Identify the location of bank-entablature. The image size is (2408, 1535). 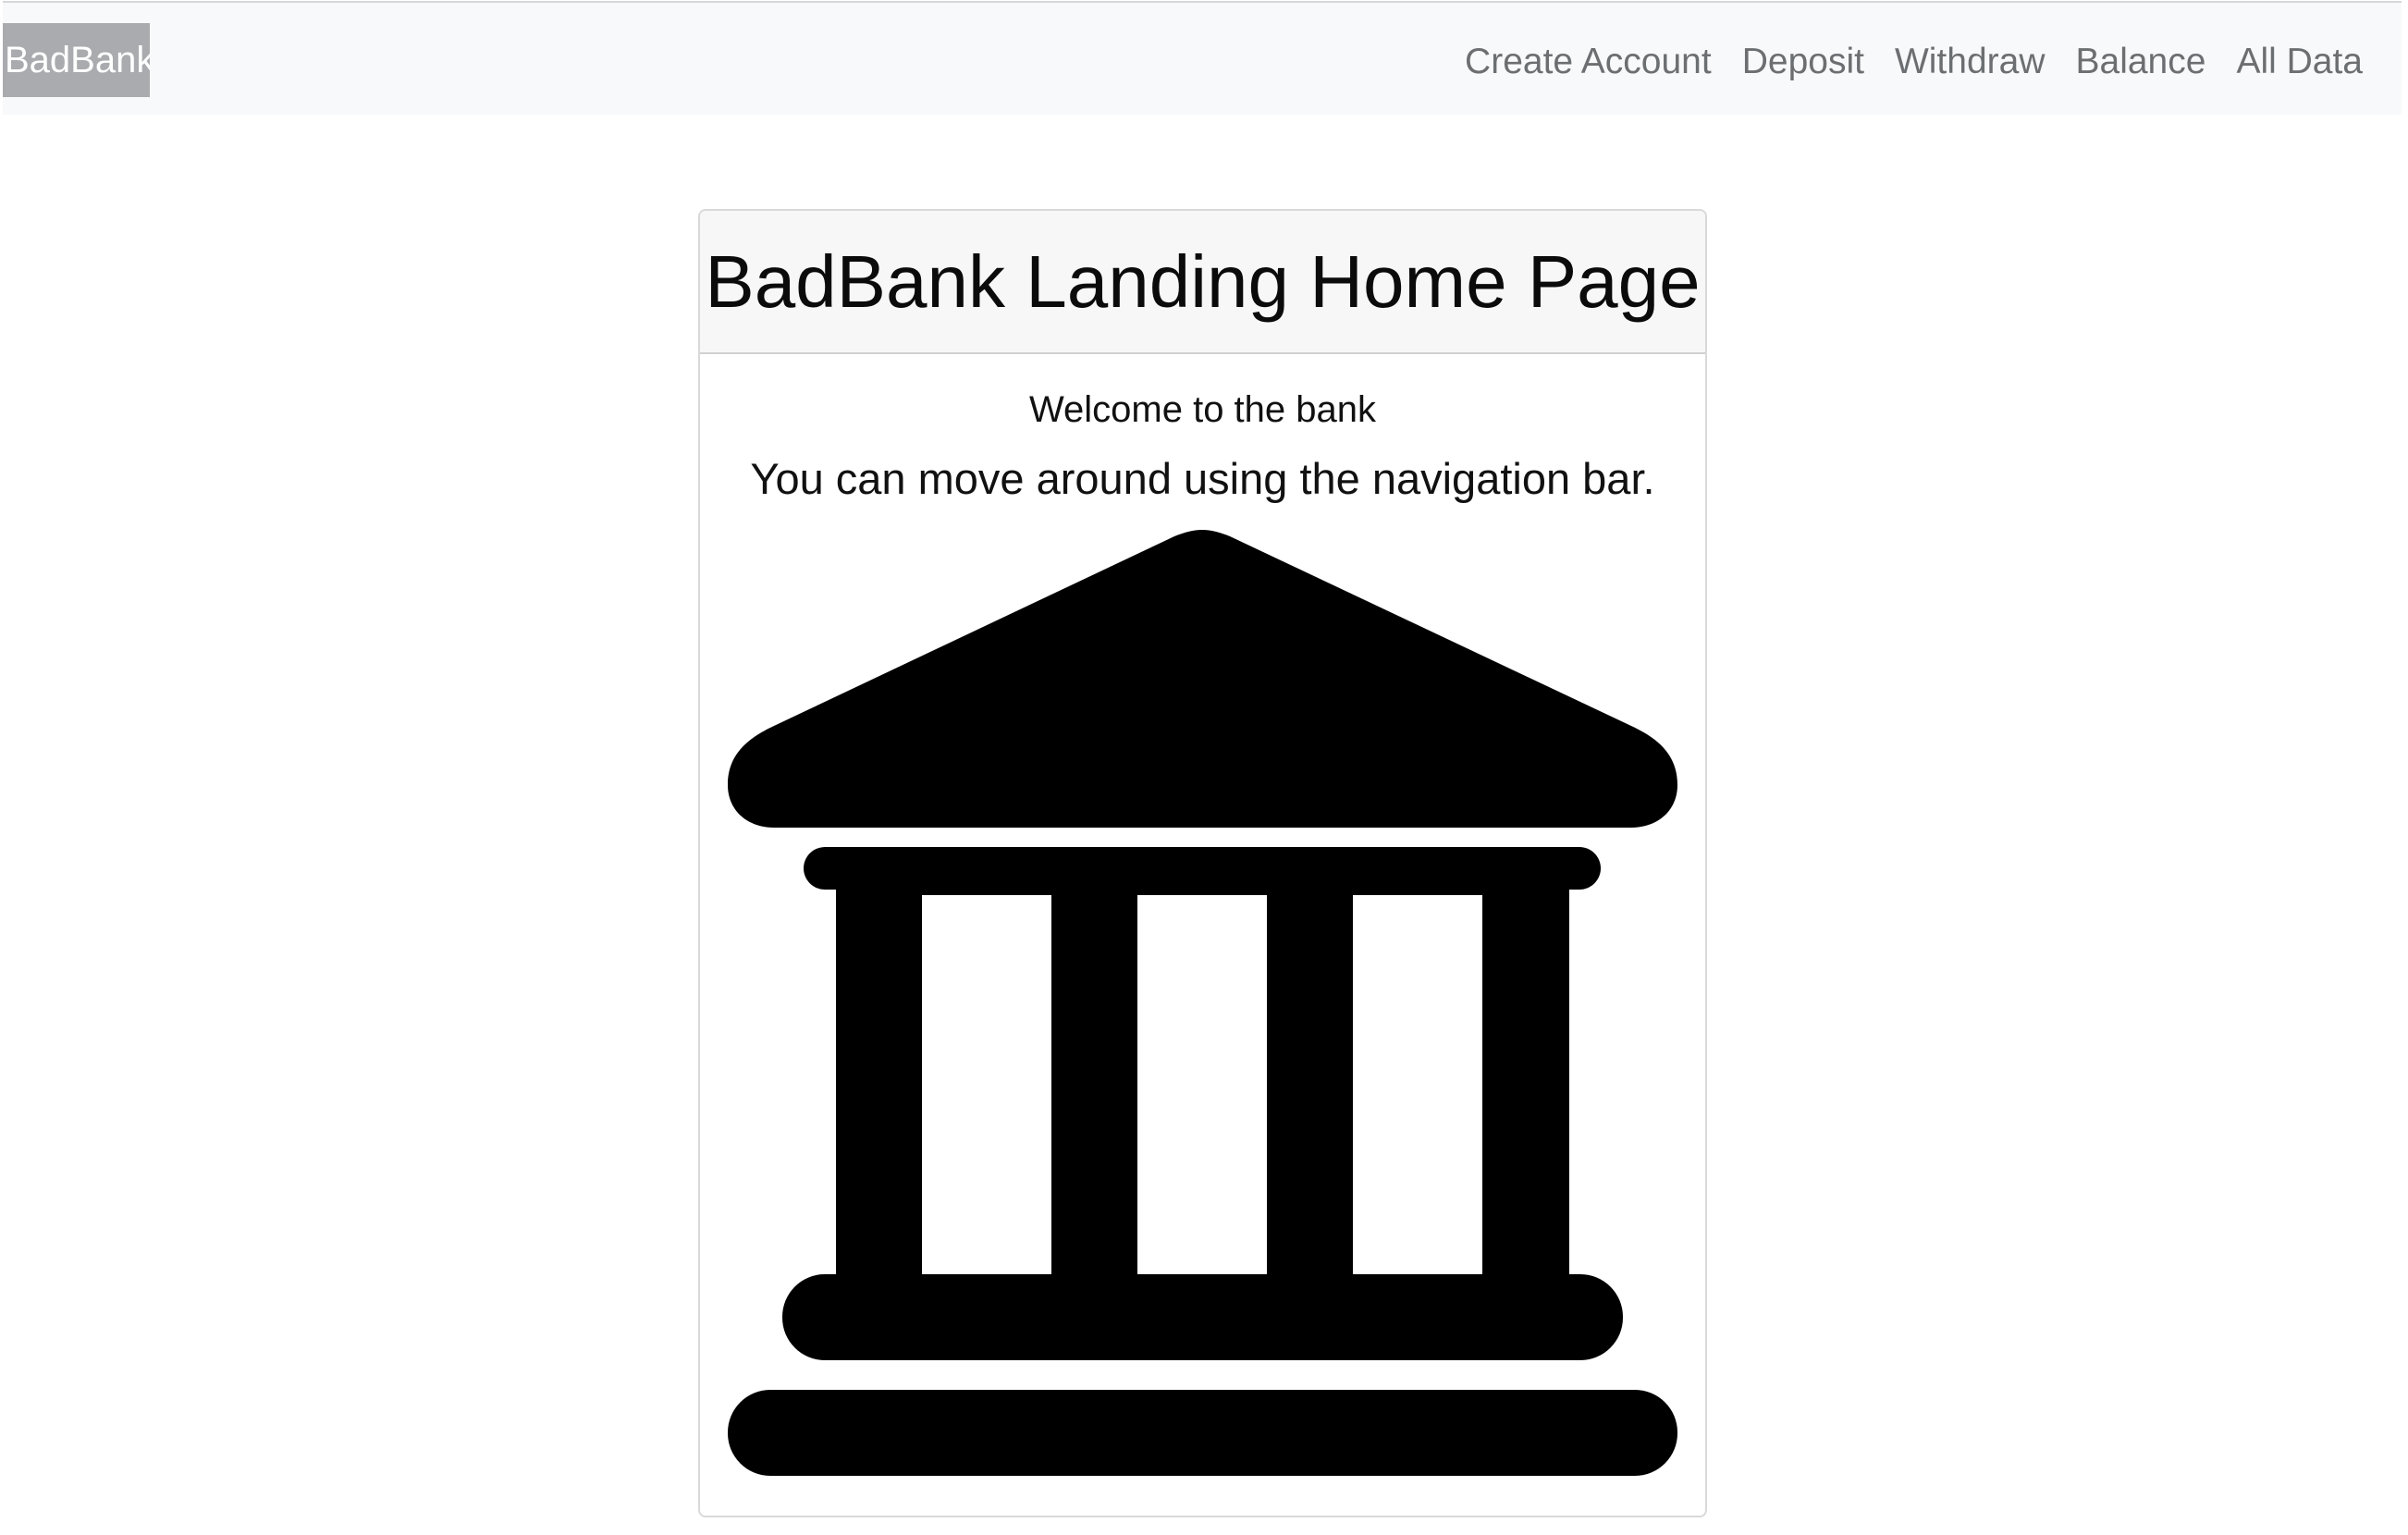
(1202, 868).